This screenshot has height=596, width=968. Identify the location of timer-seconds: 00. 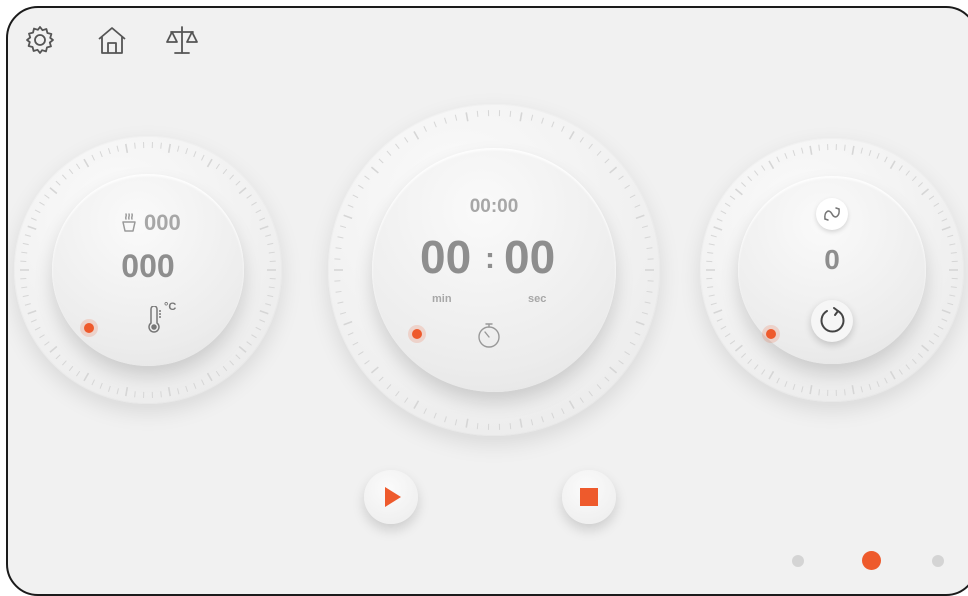
(529, 257).